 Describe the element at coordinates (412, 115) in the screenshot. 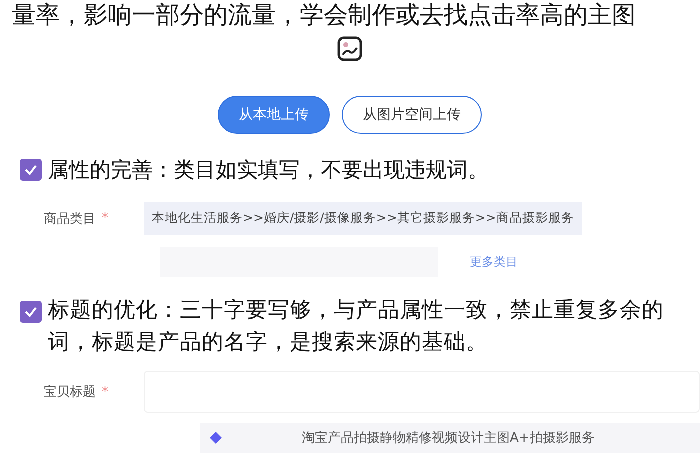

I see `upload-button: 从图片空间上传` at that location.